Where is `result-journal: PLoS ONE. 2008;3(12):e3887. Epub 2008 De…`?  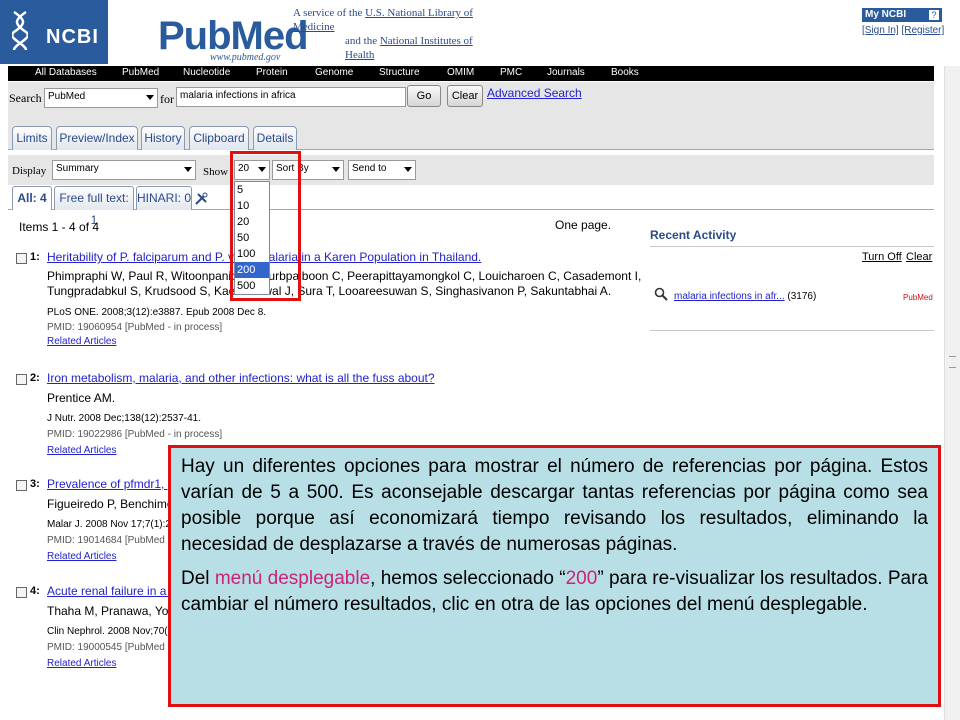
result-journal: PLoS ONE. 2008;3(12):e3887. Epub 2008 De… is located at coordinates (157, 312).